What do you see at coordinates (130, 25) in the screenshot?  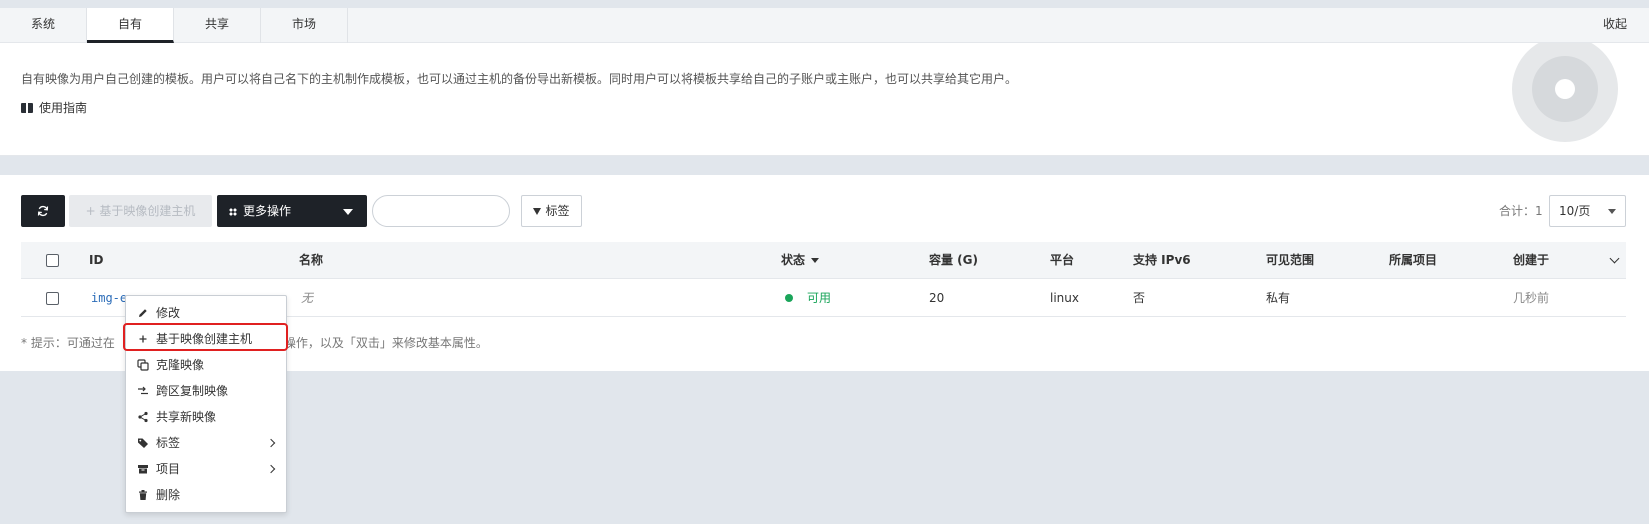 I see `tab-own: 自有` at bounding box center [130, 25].